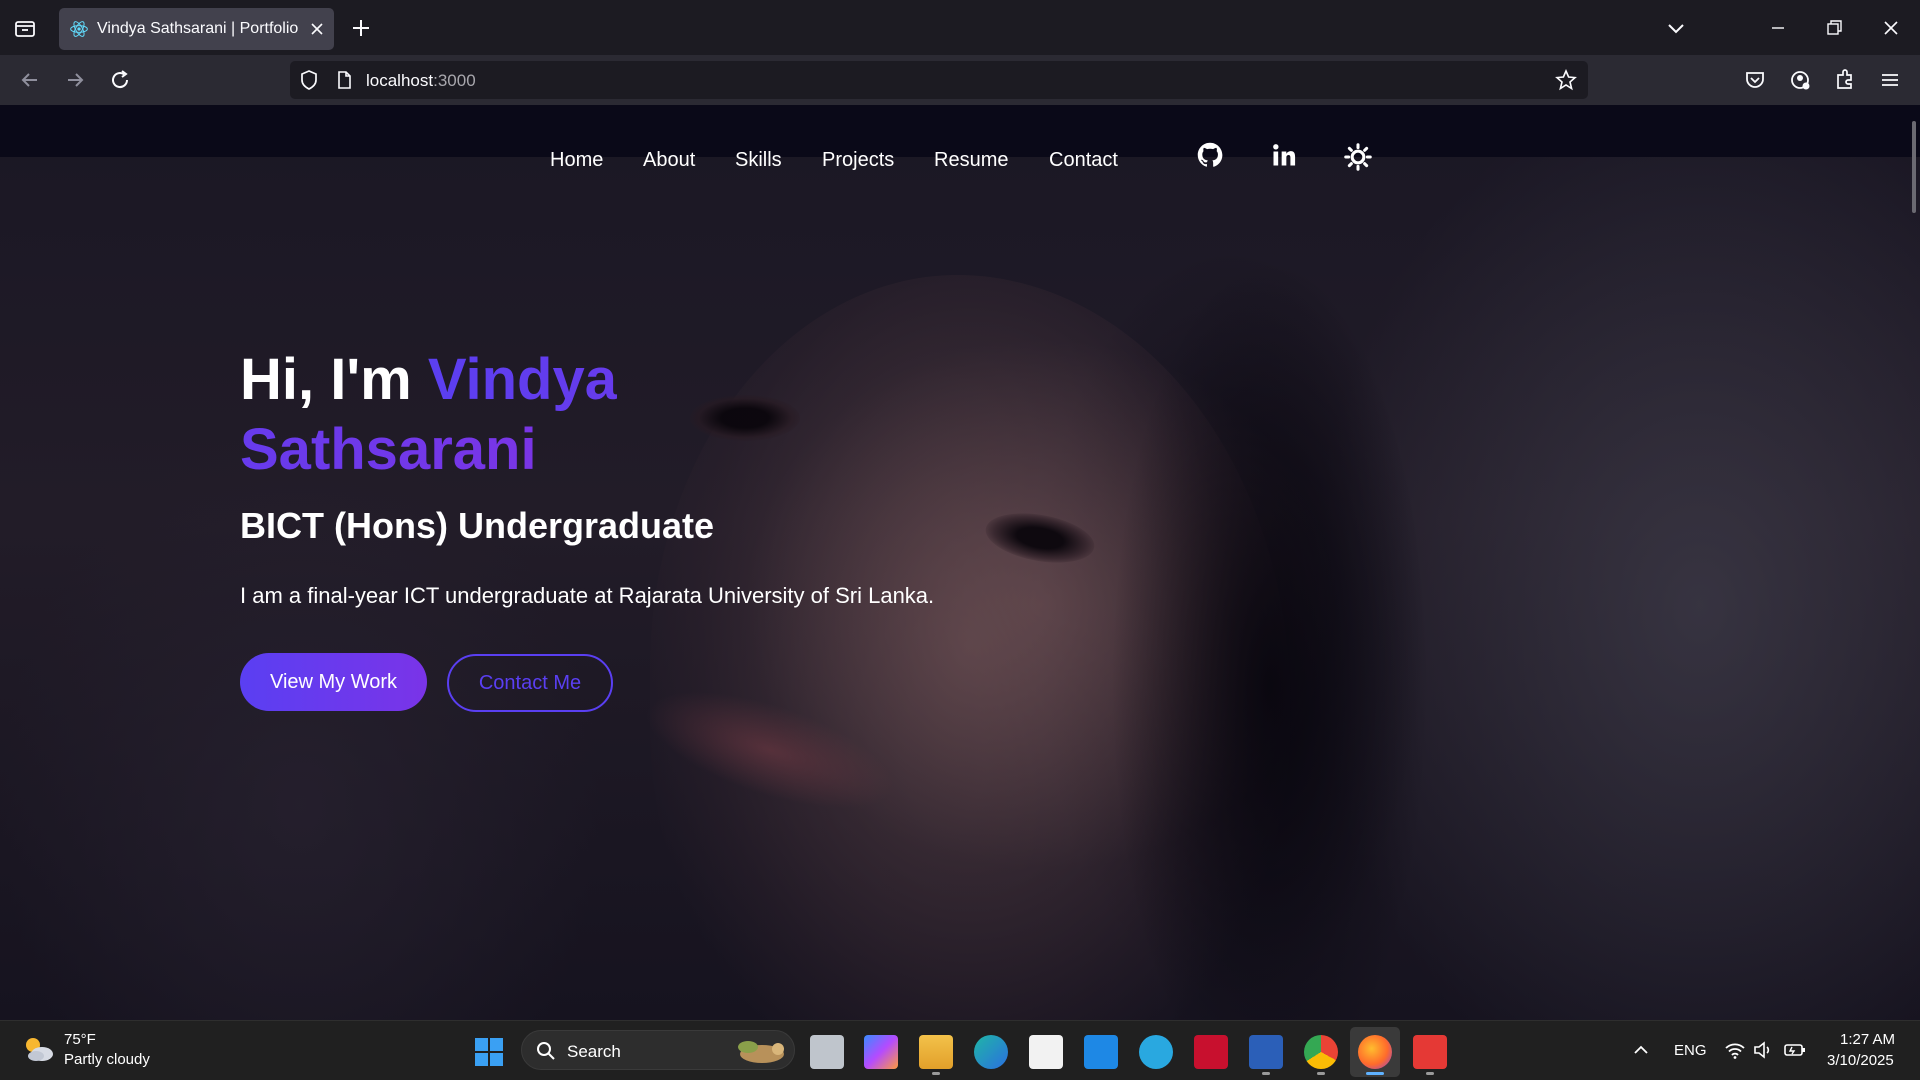 The height and width of the screenshot is (1080, 1920). What do you see at coordinates (1266, 1073) in the screenshot?
I see `word-running-indicator` at bounding box center [1266, 1073].